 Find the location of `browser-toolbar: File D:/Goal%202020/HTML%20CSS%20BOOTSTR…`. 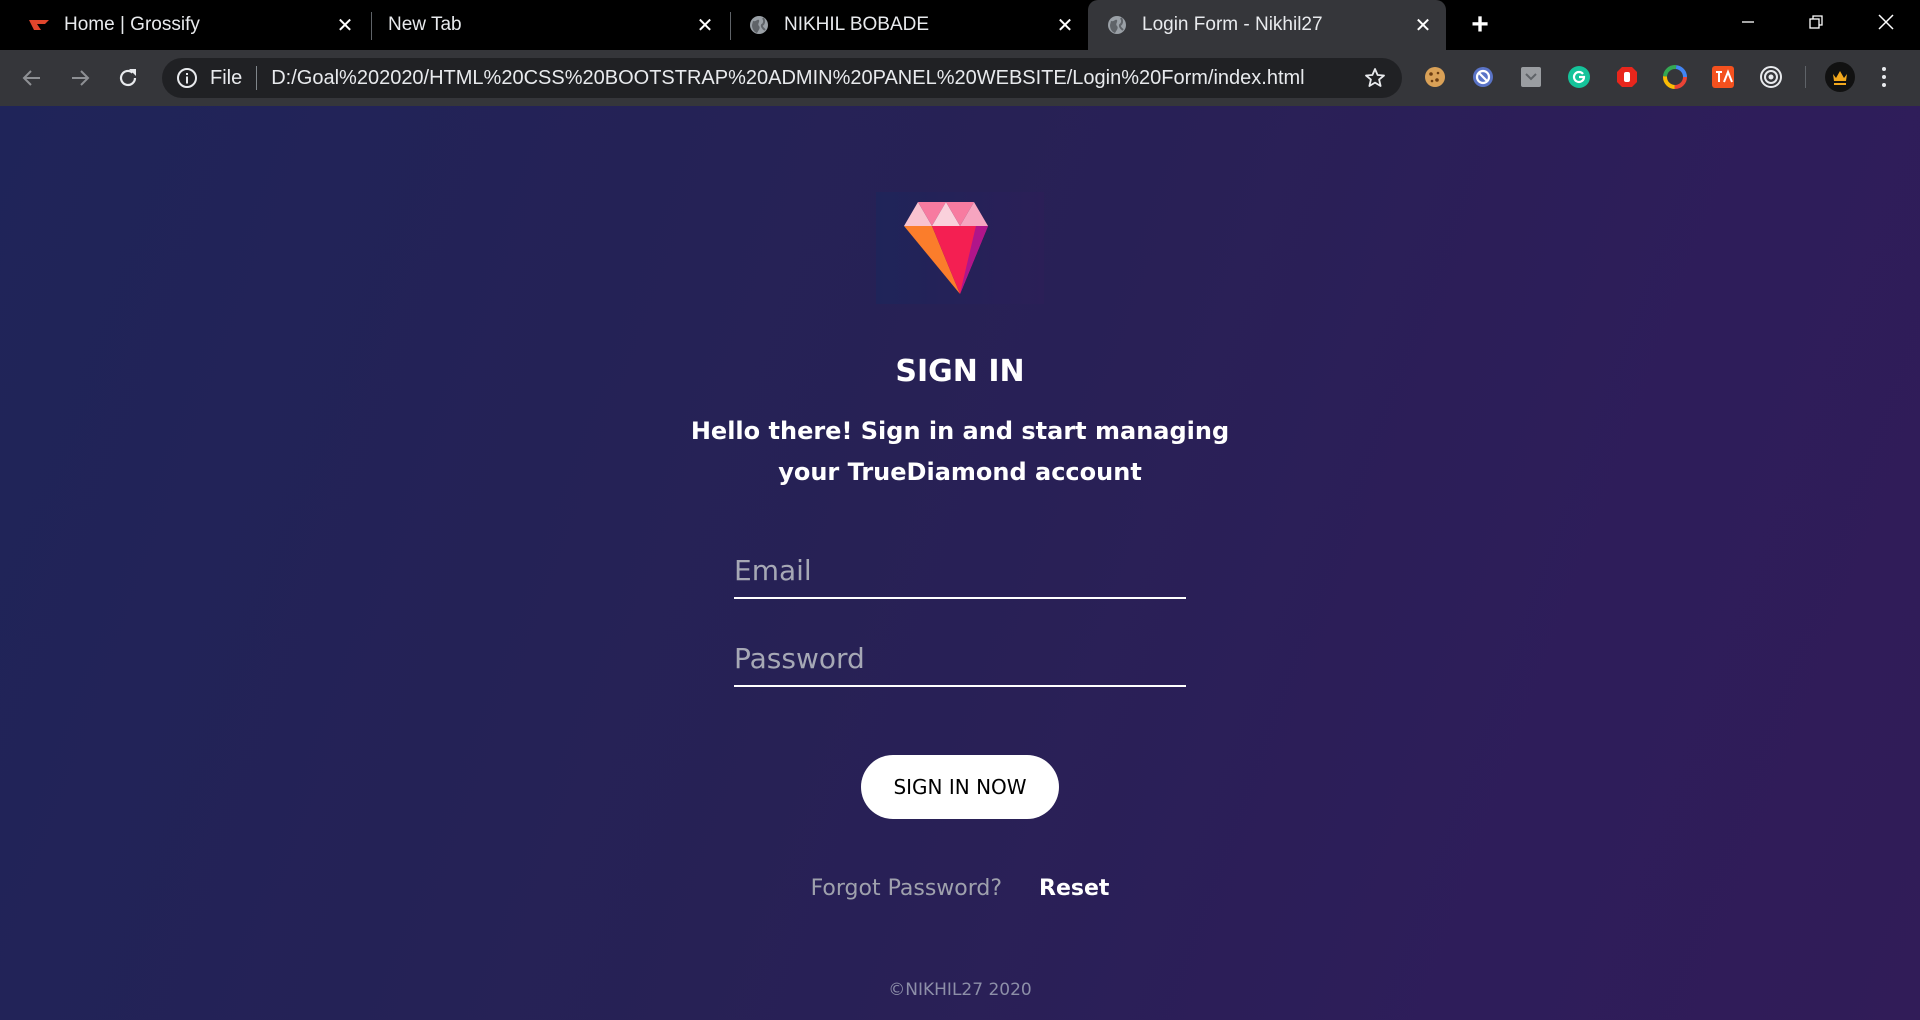

browser-toolbar: File D:/Goal%202020/HTML%20CSS%20BOOTSTR… is located at coordinates (960, 78).